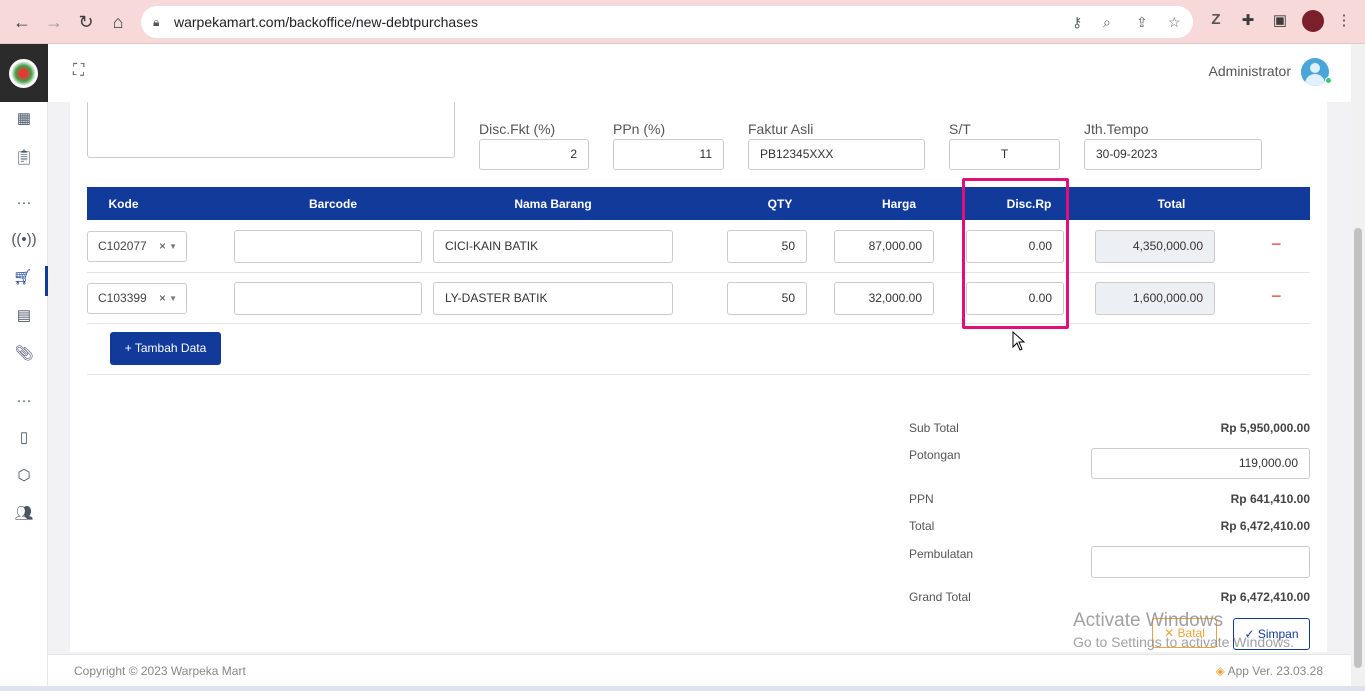 Image resolution: width=1365 pixels, height=691 pixels. What do you see at coordinates (517, 129) in the screenshot?
I see `disc-fkt-label: Disc.Fkt (%)` at bounding box center [517, 129].